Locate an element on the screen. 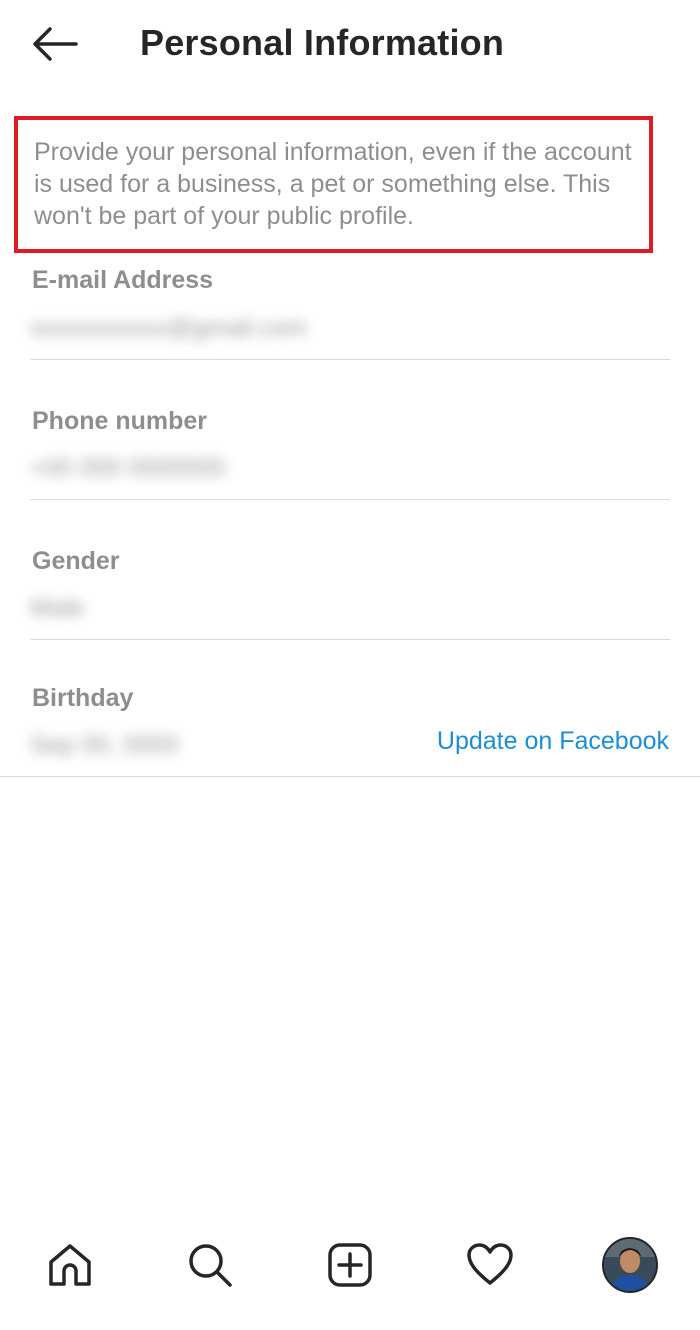 The width and height of the screenshot is (700, 1330). tab-create is located at coordinates (350, 1265).